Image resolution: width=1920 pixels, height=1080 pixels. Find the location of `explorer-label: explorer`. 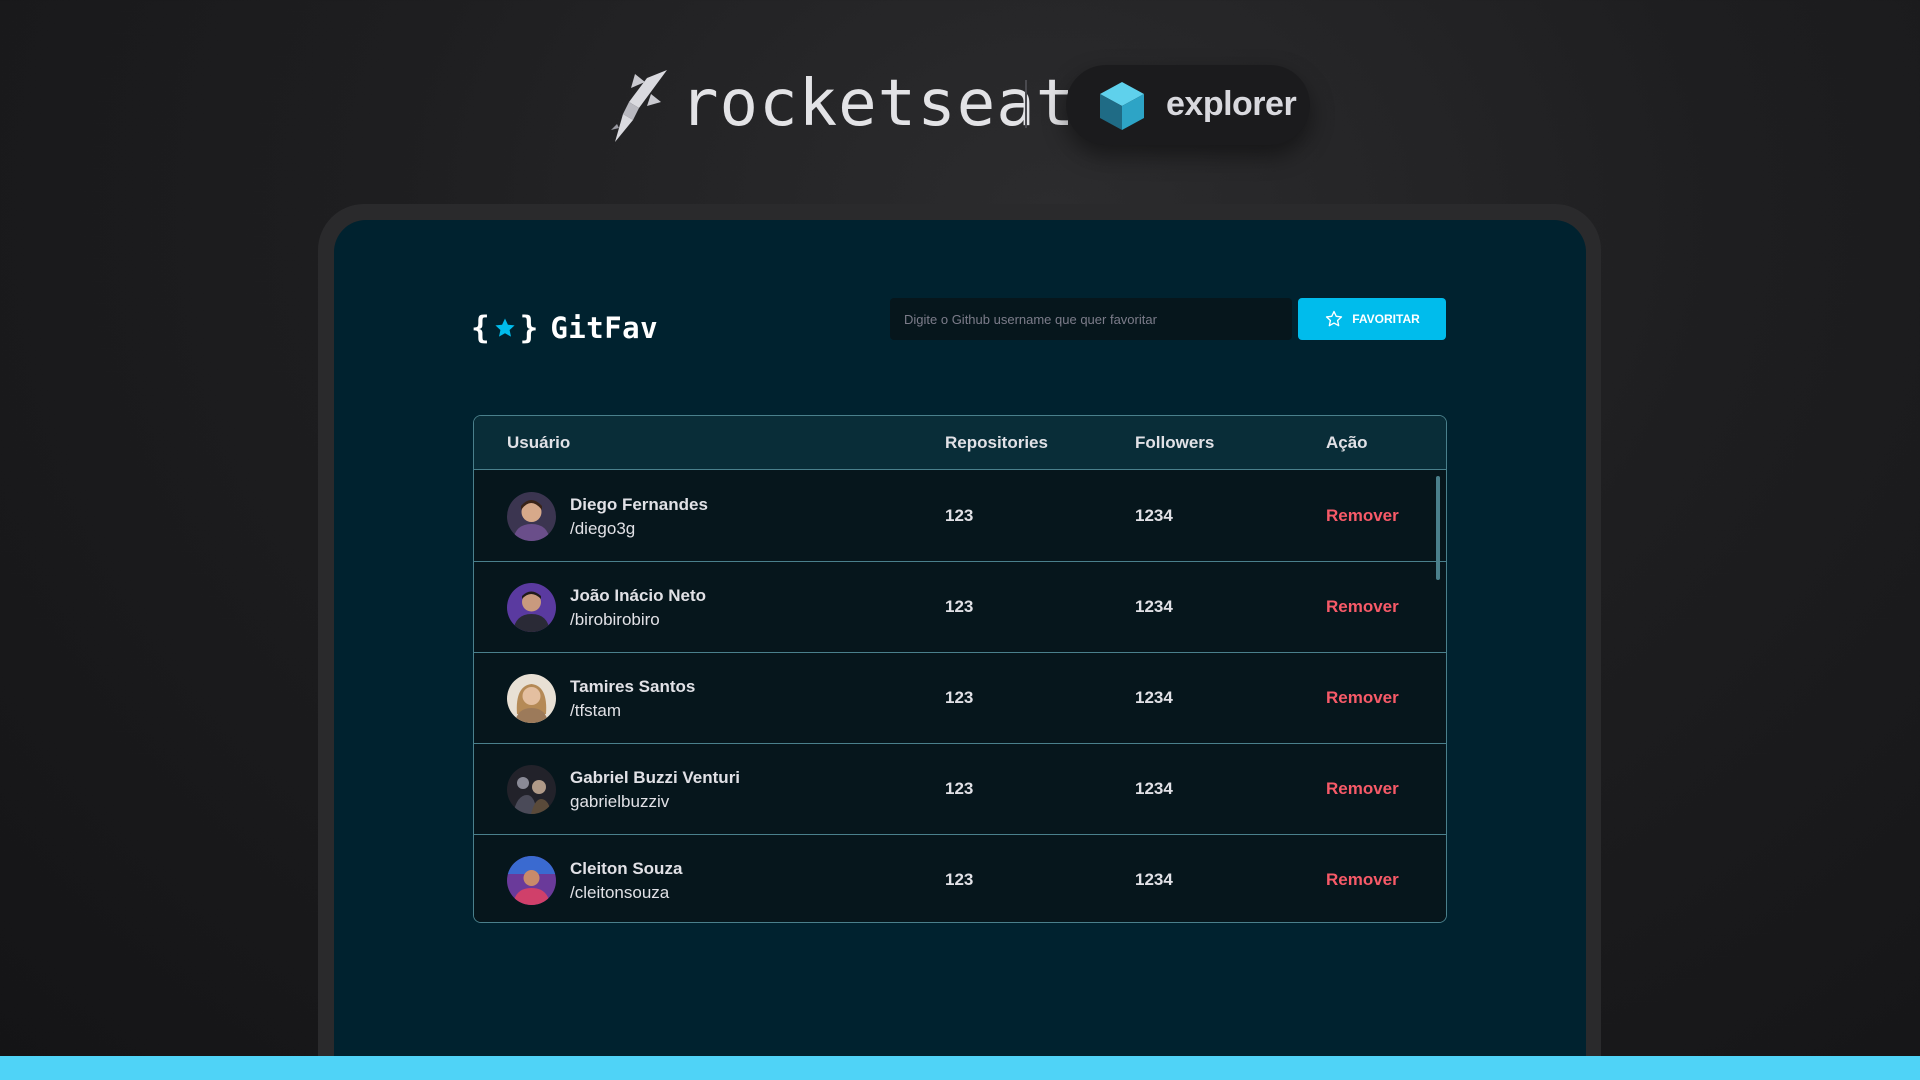

explorer-label: explorer is located at coordinates (1231, 104).